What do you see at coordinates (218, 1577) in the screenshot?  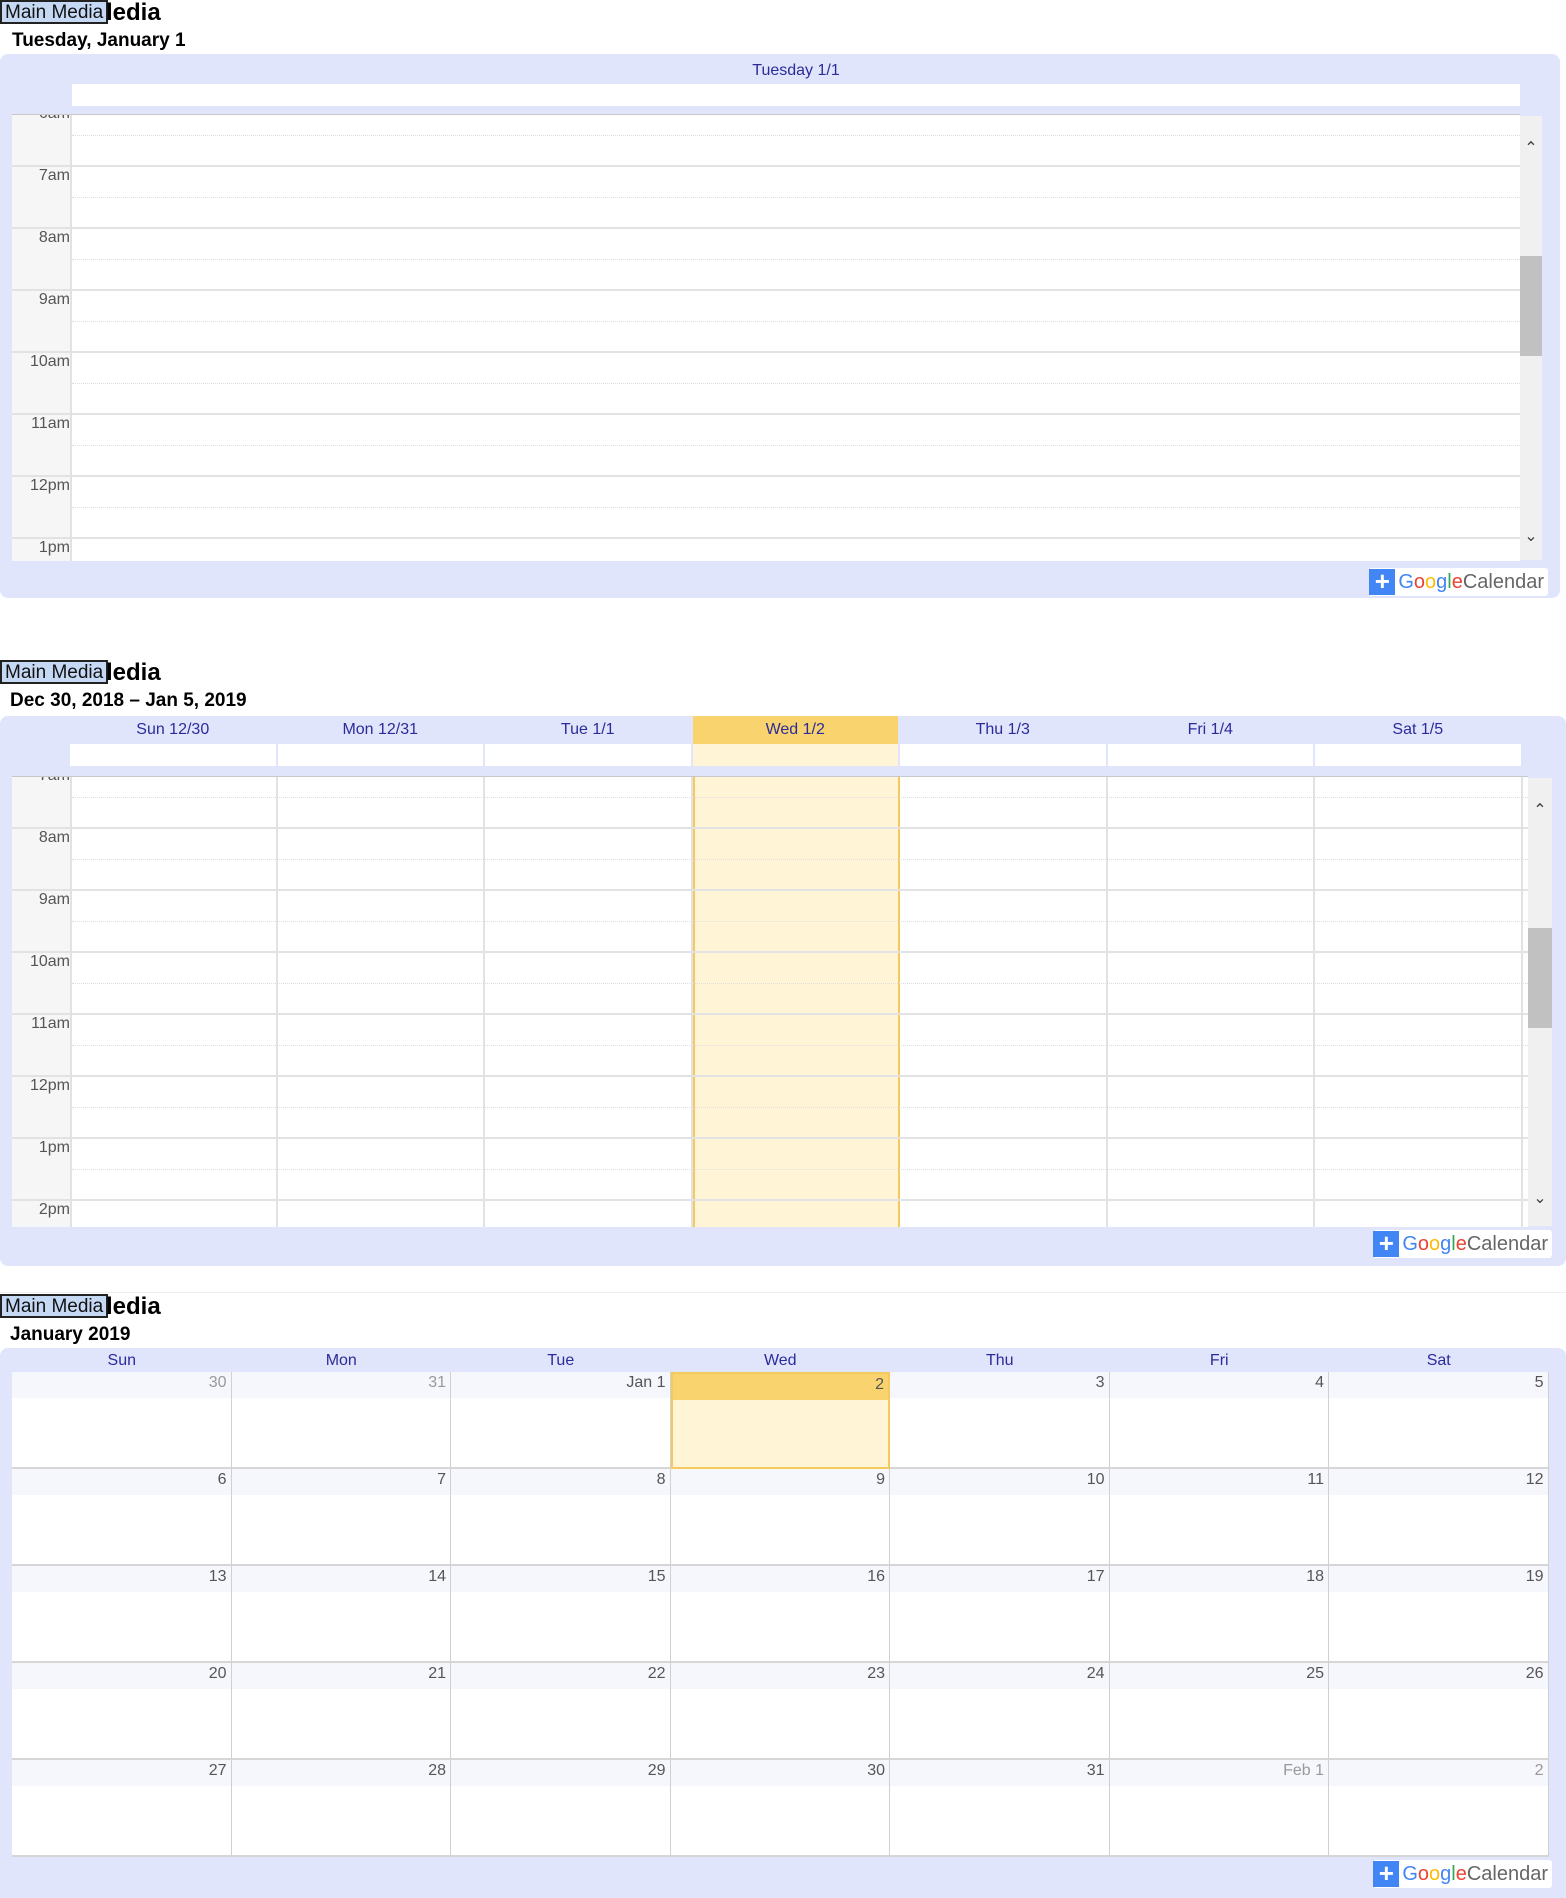 I see `day-number: 13` at bounding box center [218, 1577].